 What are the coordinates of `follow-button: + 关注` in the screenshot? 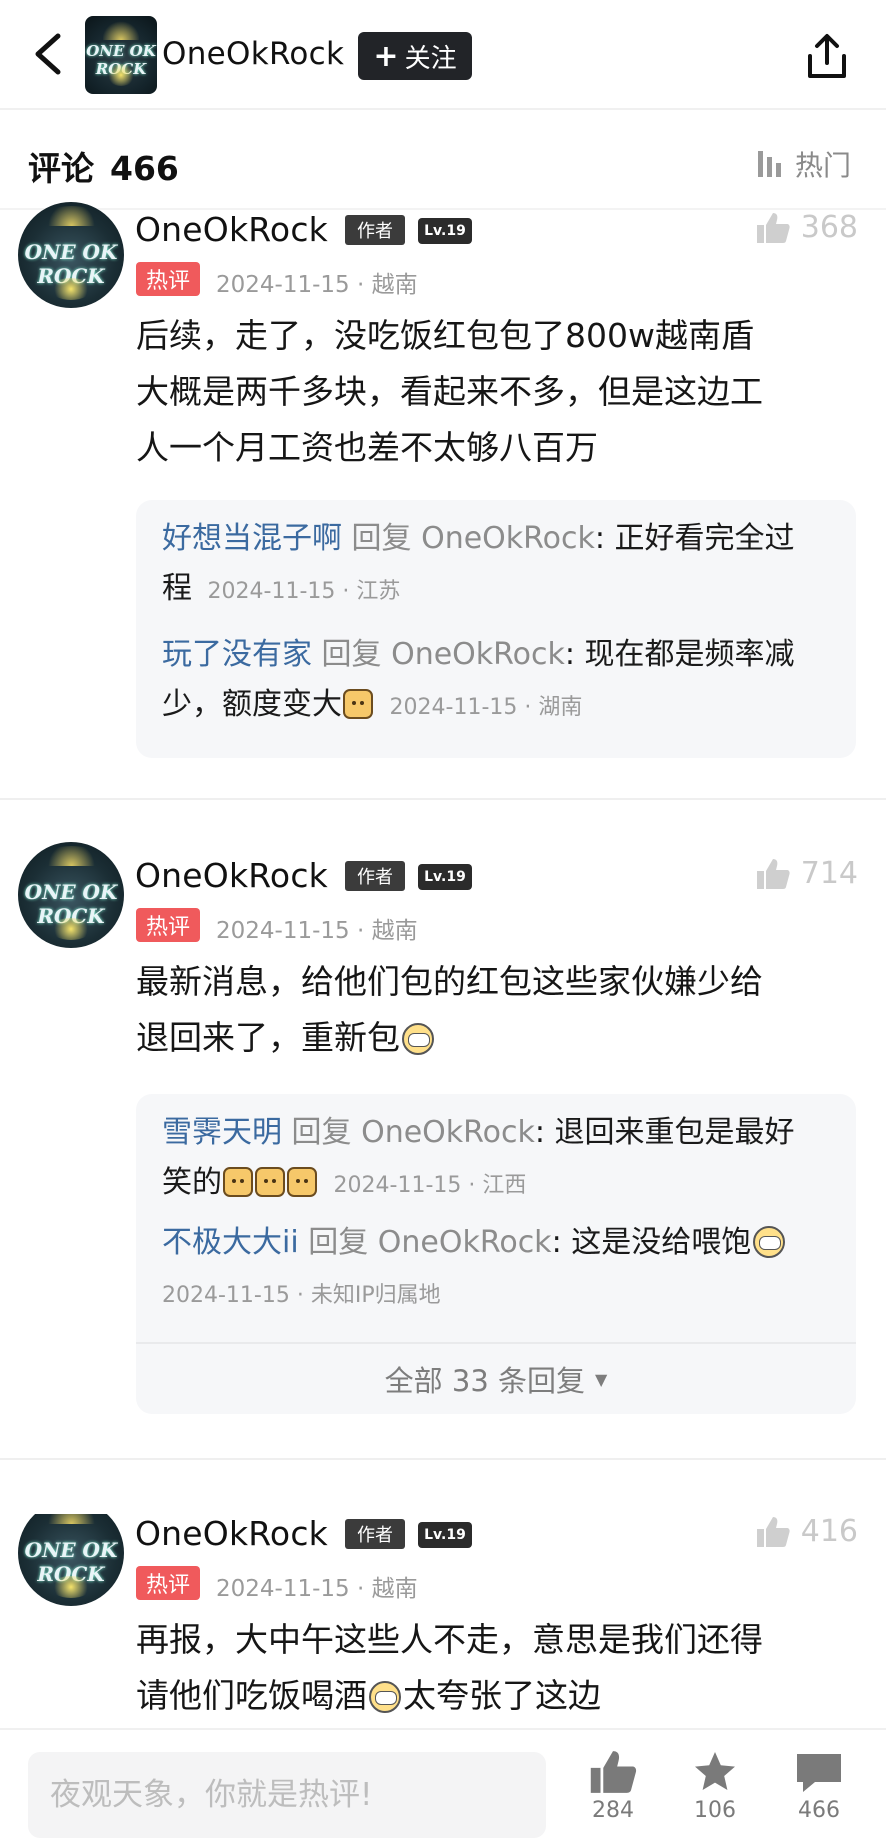 It's located at (415, 56).